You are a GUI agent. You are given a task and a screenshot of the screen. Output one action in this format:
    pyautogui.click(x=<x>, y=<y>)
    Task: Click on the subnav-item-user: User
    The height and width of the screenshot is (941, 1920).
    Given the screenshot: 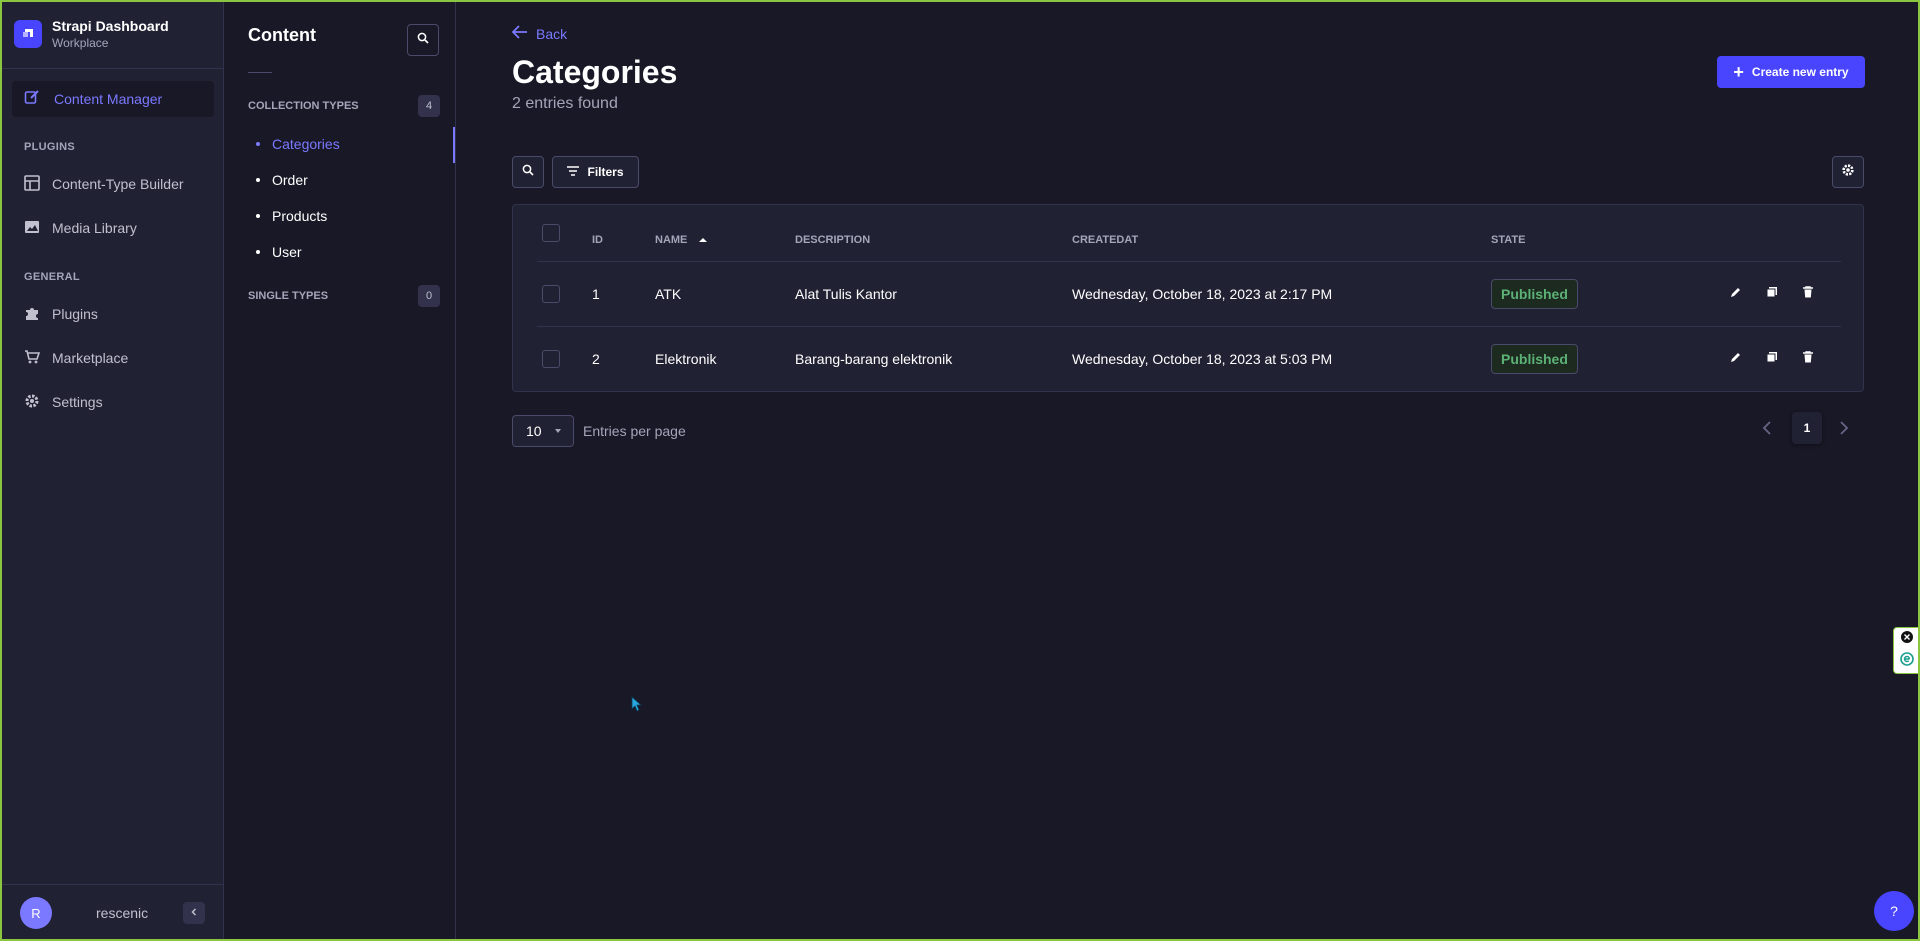 What is the action you would take?
    pyautogui.click(x=275, y=252)
    